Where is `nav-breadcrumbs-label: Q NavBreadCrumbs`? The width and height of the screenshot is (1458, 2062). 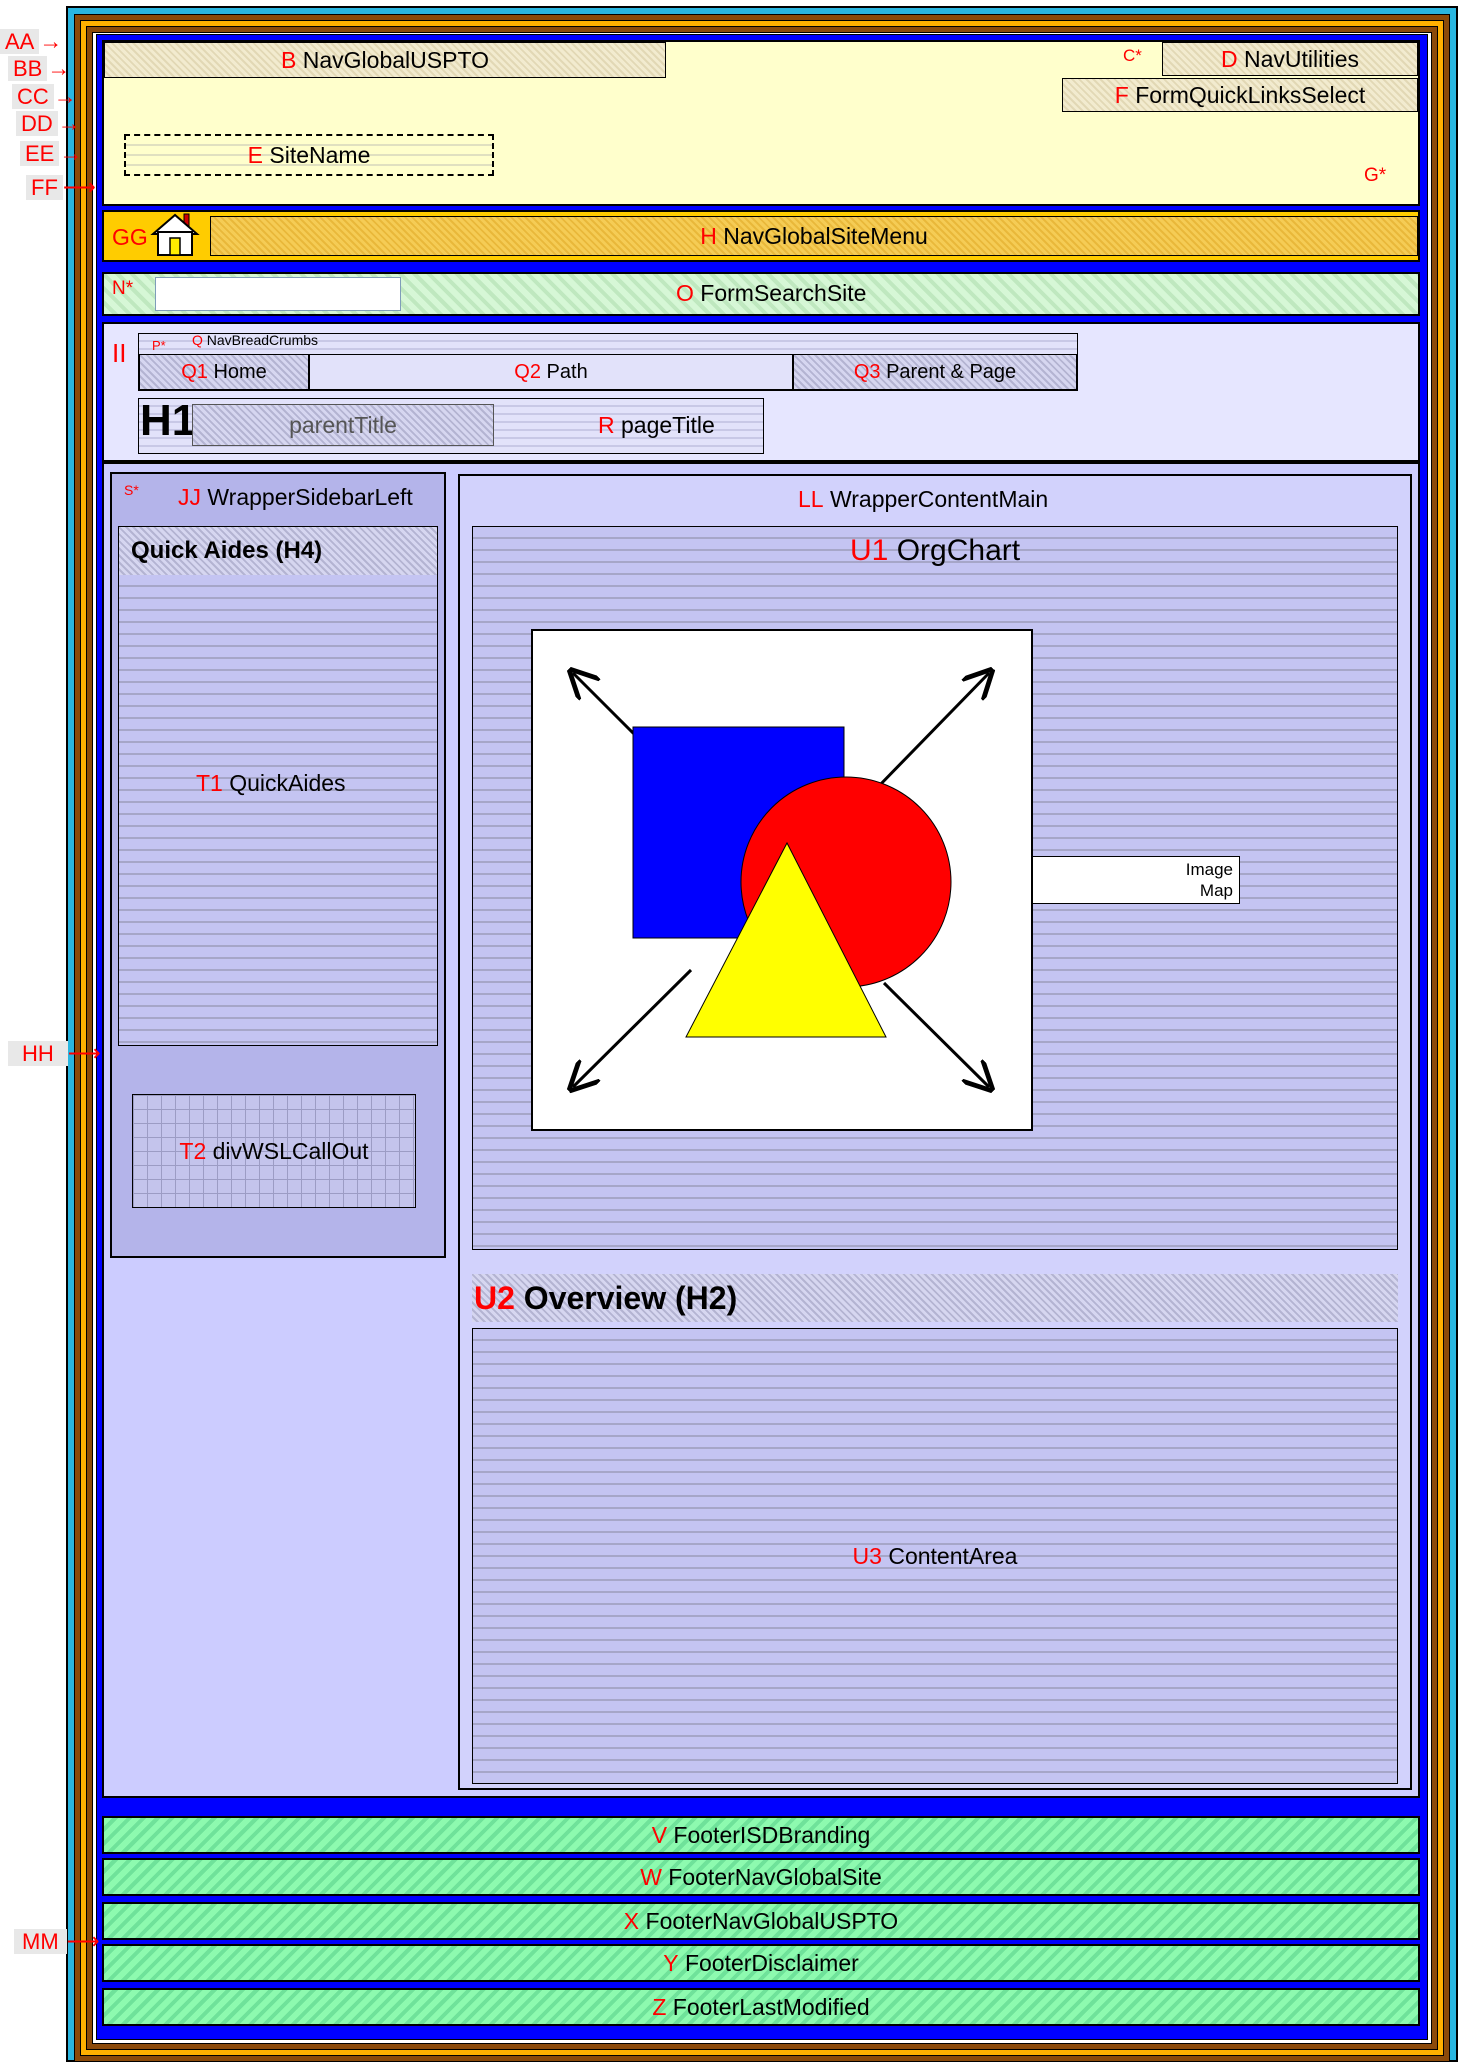 nav-breadcrumbs-label: Q NavBreadCrumbs is located at coordinates (255, 340).